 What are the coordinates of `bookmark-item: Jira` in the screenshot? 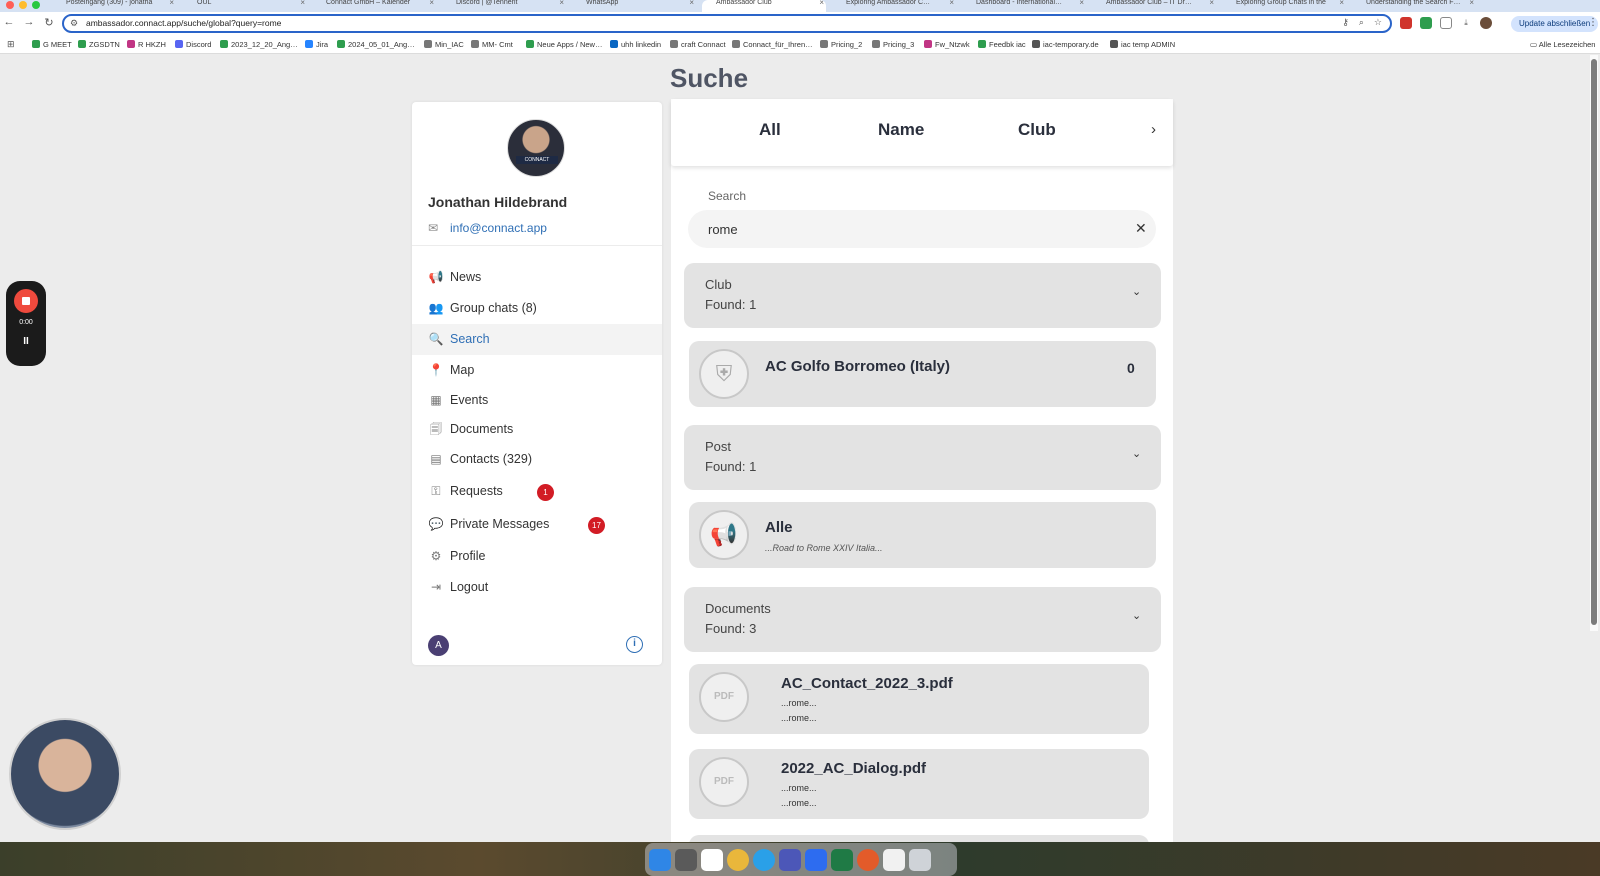 It's located at (316, 44).